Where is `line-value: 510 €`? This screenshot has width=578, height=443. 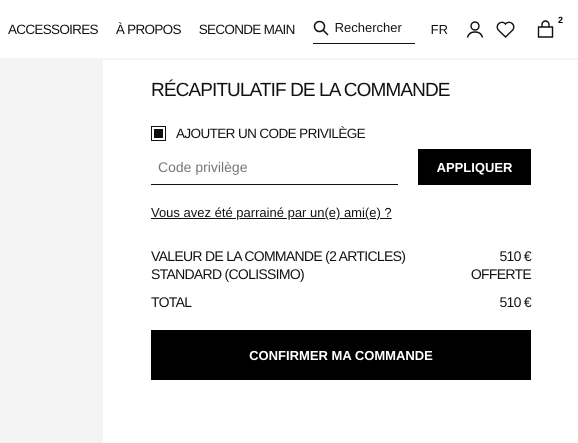 line-value: 510 € is located at coordinates (515, 256).